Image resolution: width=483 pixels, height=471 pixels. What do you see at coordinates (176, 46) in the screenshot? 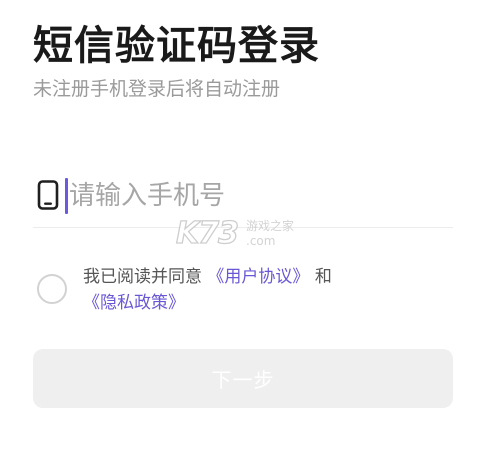
I see `page-title: 短信验证码登录` at bounding box center [176, 46].